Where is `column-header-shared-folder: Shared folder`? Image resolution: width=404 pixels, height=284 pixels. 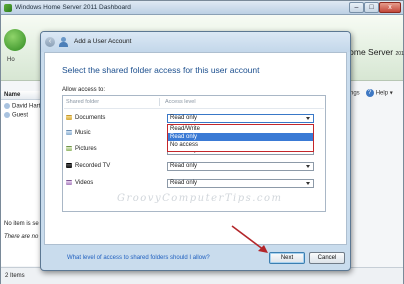 column-header-shared-folder: Shared folder is located at coordinates (83, 102).